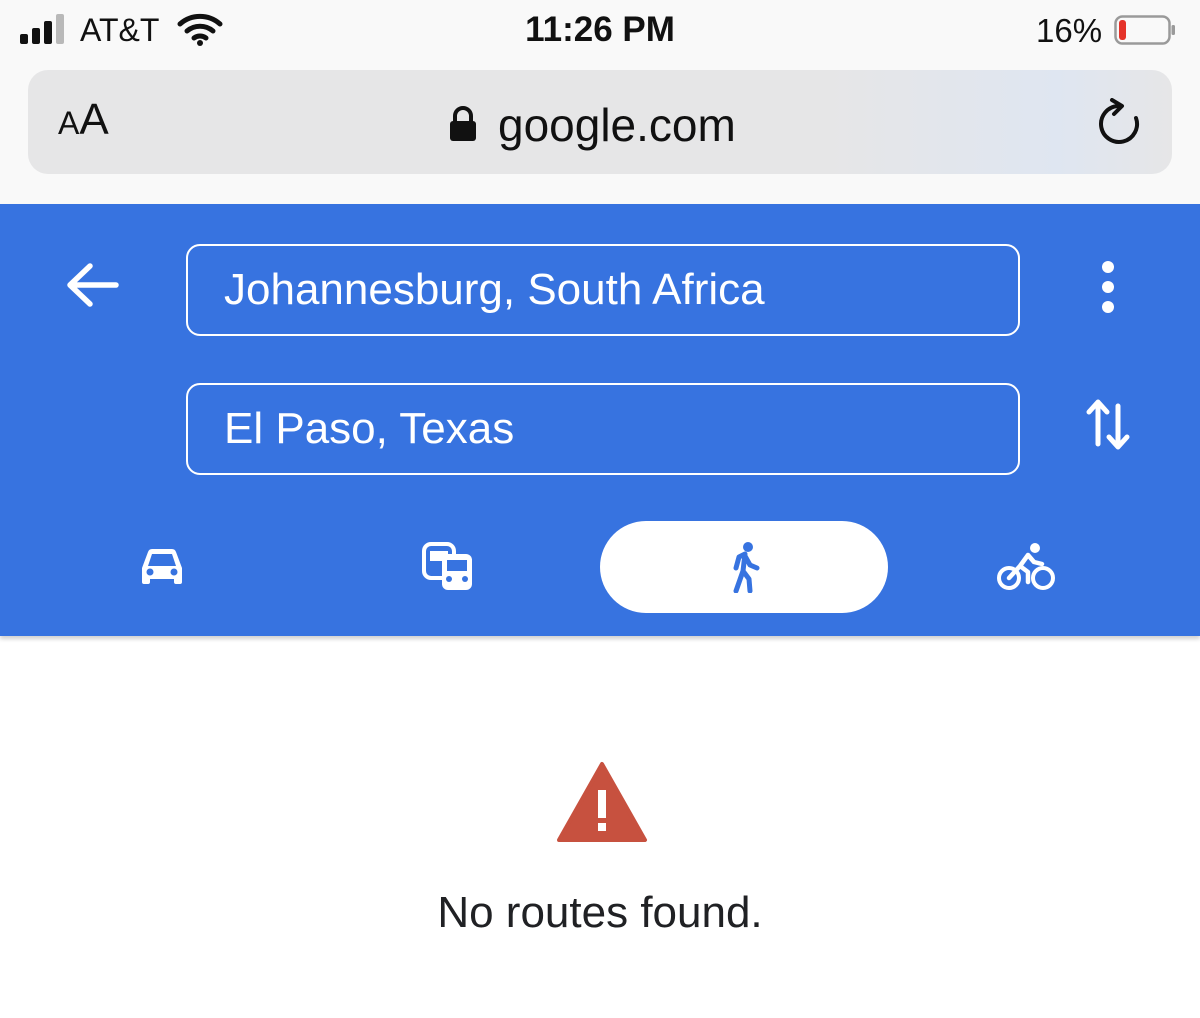 The width and height of the screenshot is (1200, 1018). I want to click on car-icon, so click(162, 566).